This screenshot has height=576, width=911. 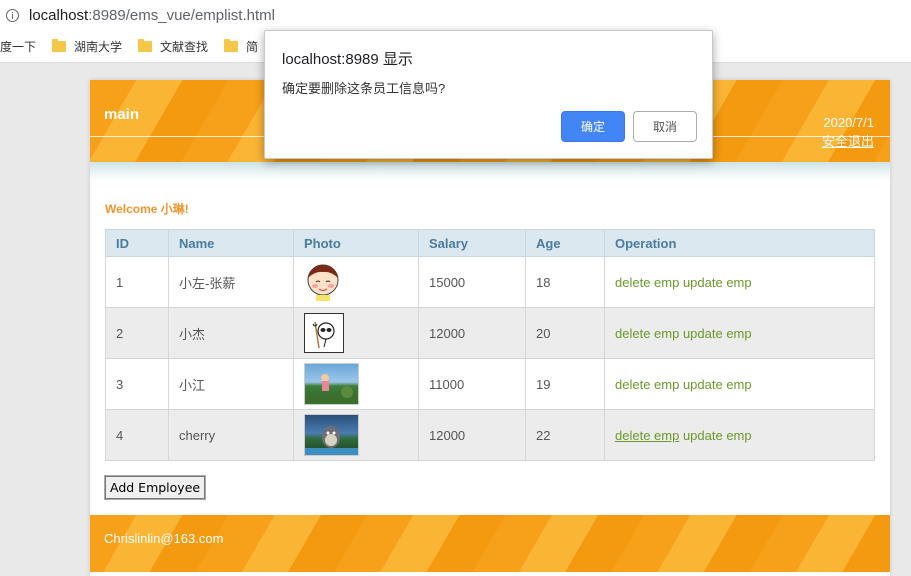 I want to click on cell-name: 小江, so click(x=231, y=384).